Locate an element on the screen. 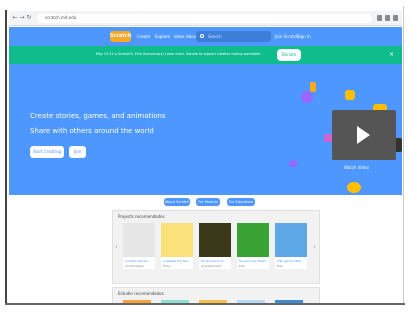  frame-edge-bottom is located at coordinates (205, 304).